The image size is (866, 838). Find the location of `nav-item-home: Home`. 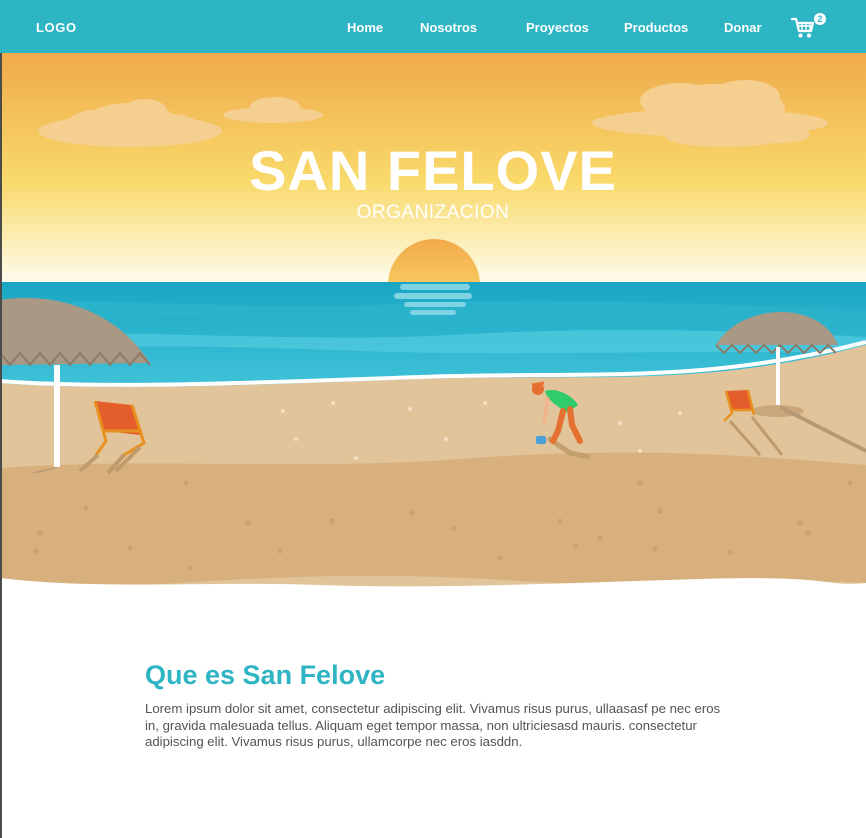

nav-item-home: Home is located at coordinates (365, 27).